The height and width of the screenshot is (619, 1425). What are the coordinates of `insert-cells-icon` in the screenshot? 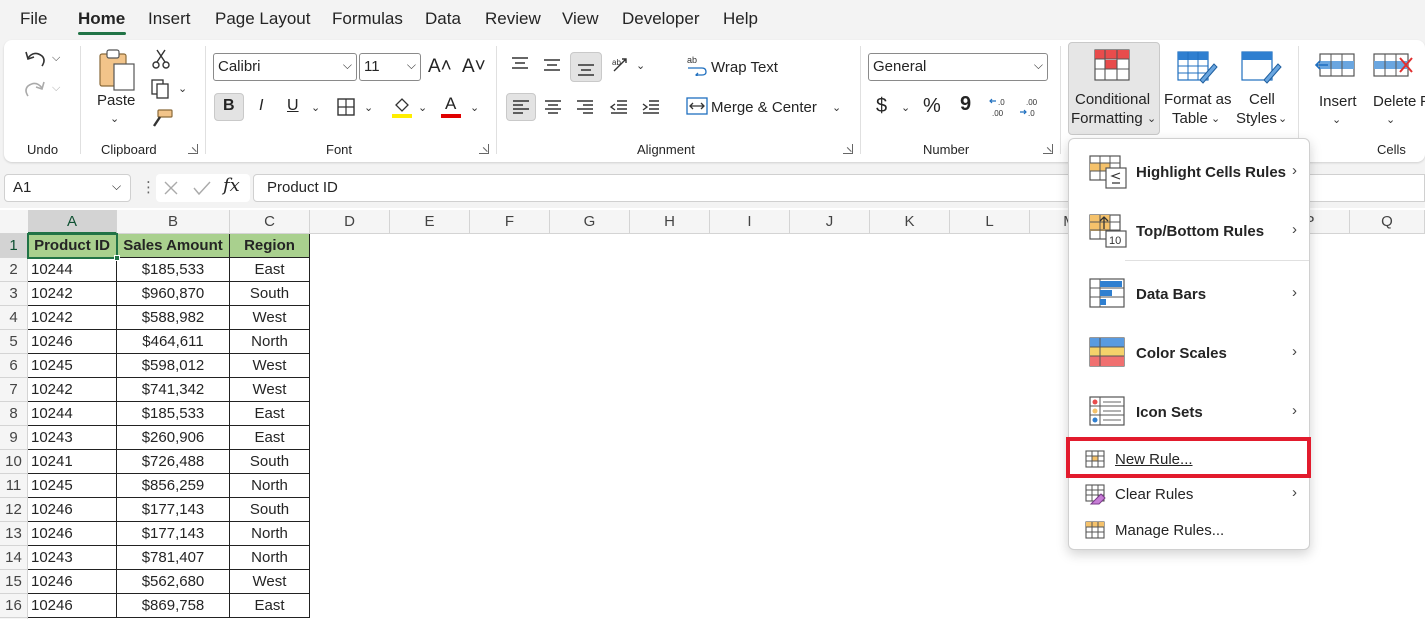 It's located at (1335, 65).